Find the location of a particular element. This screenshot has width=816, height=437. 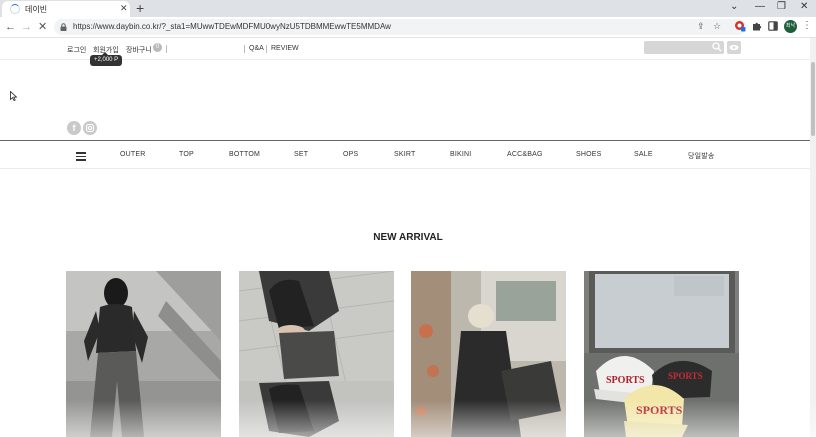

puzzle-icon is located at coordinates (757, 26).